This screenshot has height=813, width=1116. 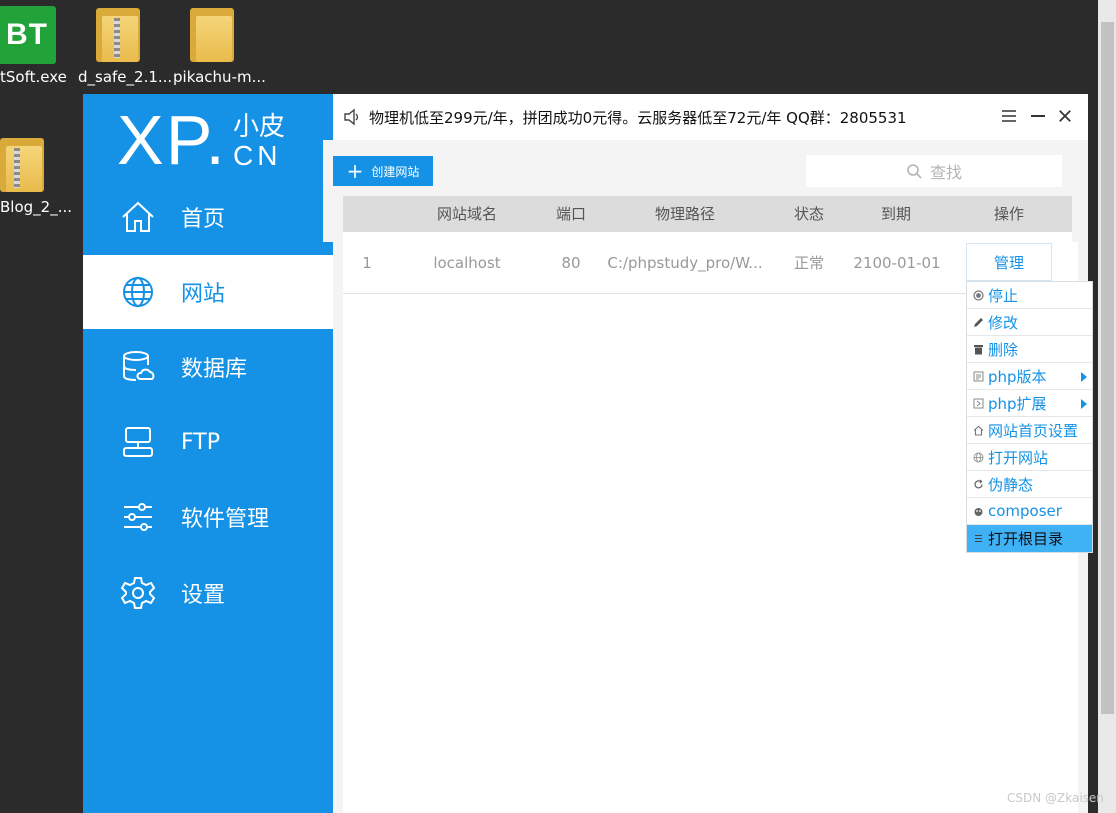 I want to click on composer-icon, so click(x=978, y=511).